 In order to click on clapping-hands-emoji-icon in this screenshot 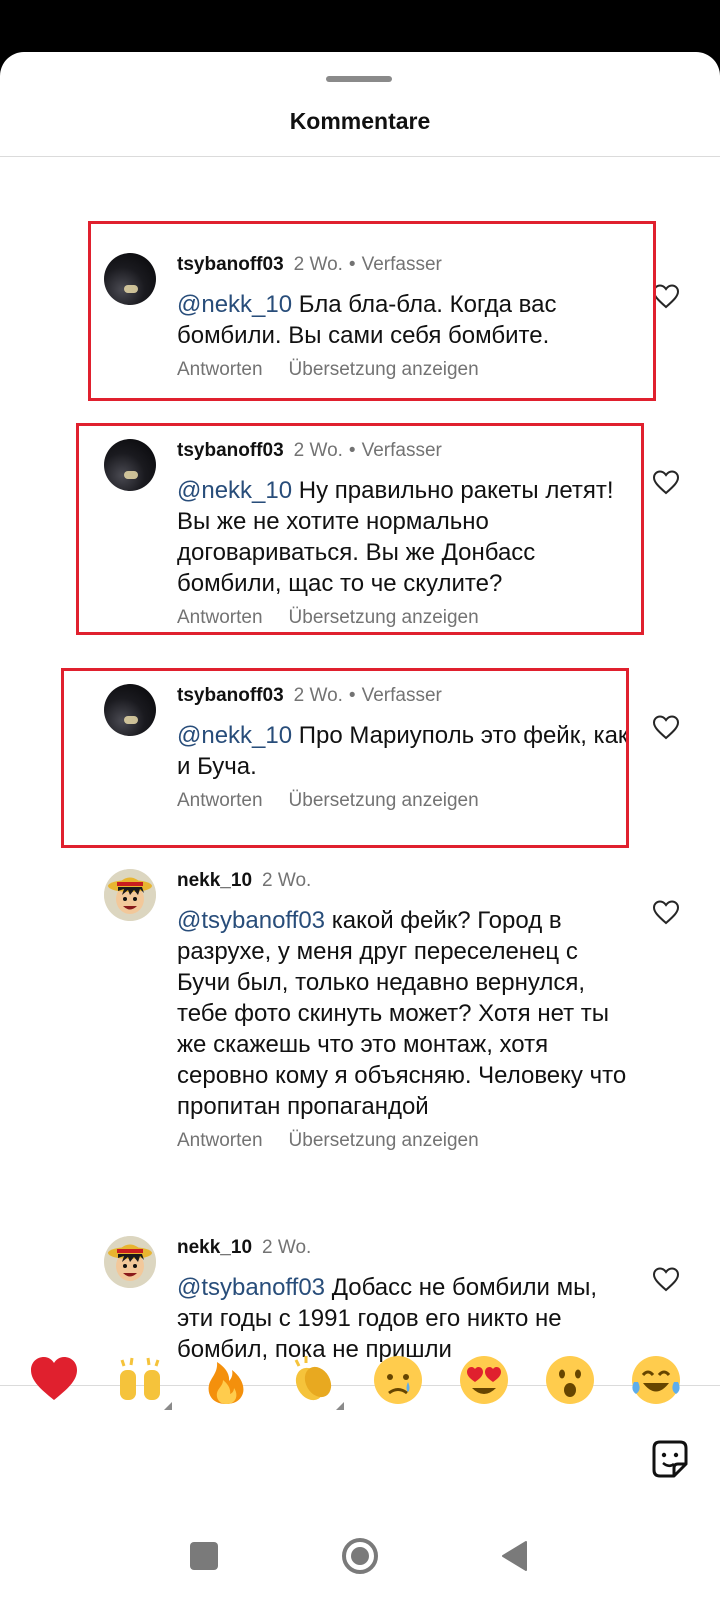, I will do `click(314, 1381)`.